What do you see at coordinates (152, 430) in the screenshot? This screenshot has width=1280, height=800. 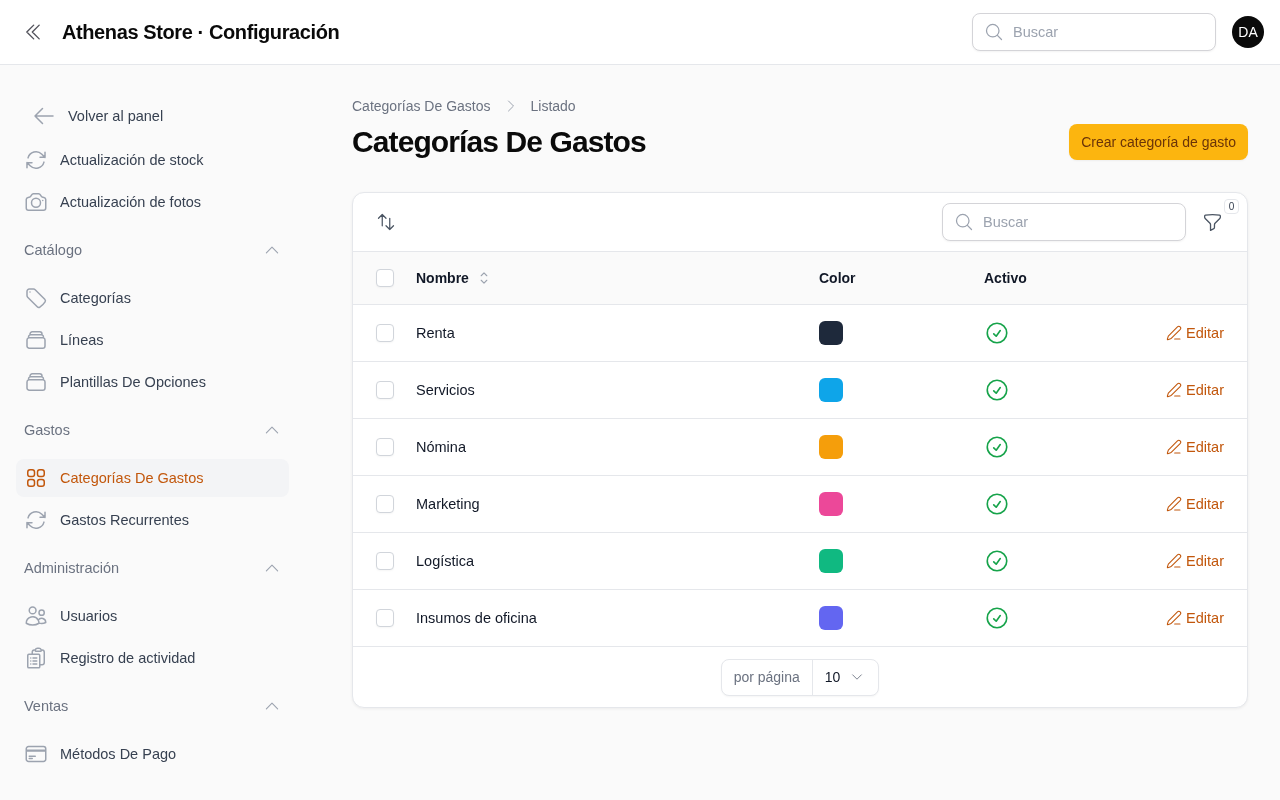 I see `nav-group-toggle: Gastos` at bounding box center [152, 430].